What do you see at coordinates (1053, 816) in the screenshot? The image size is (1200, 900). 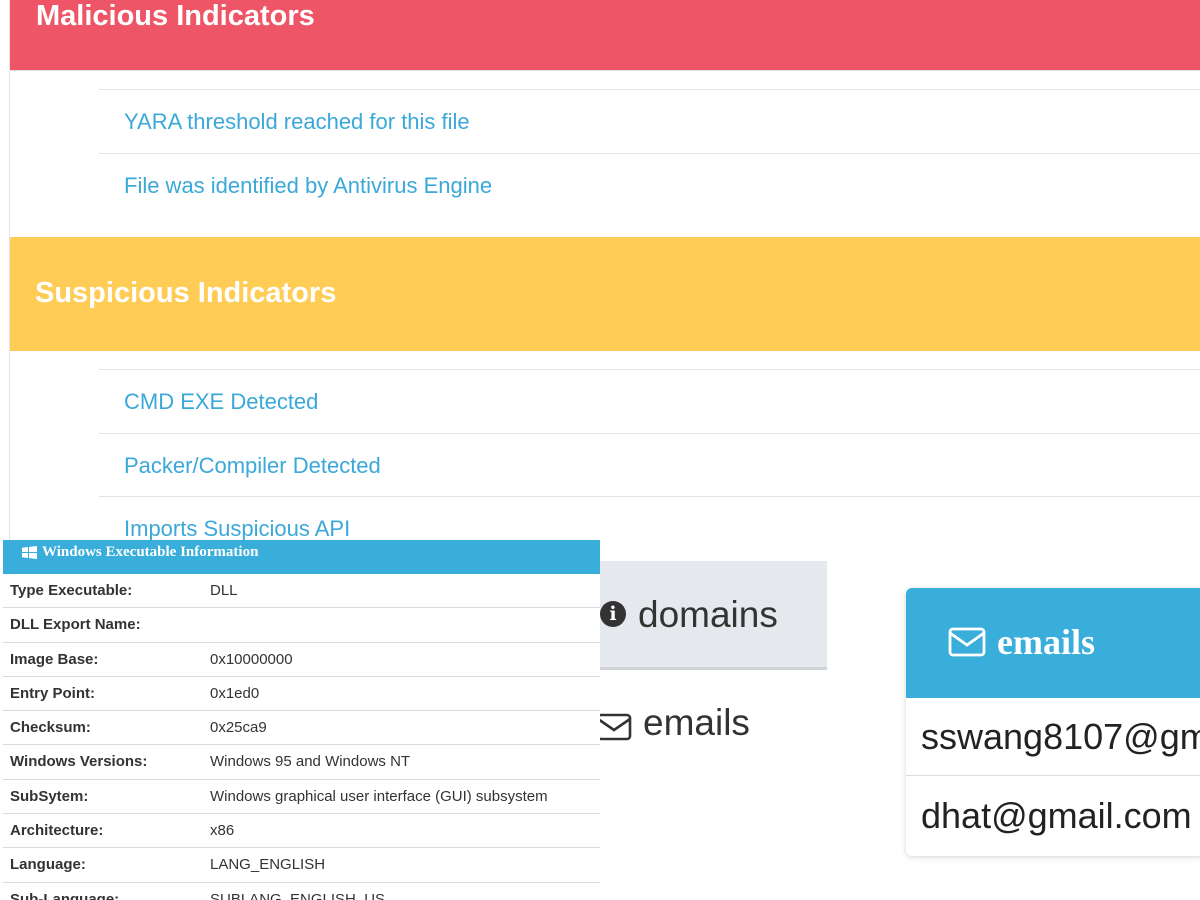 I see `email-item: dhat@gmail.com` at bounding box center [1053, 816].